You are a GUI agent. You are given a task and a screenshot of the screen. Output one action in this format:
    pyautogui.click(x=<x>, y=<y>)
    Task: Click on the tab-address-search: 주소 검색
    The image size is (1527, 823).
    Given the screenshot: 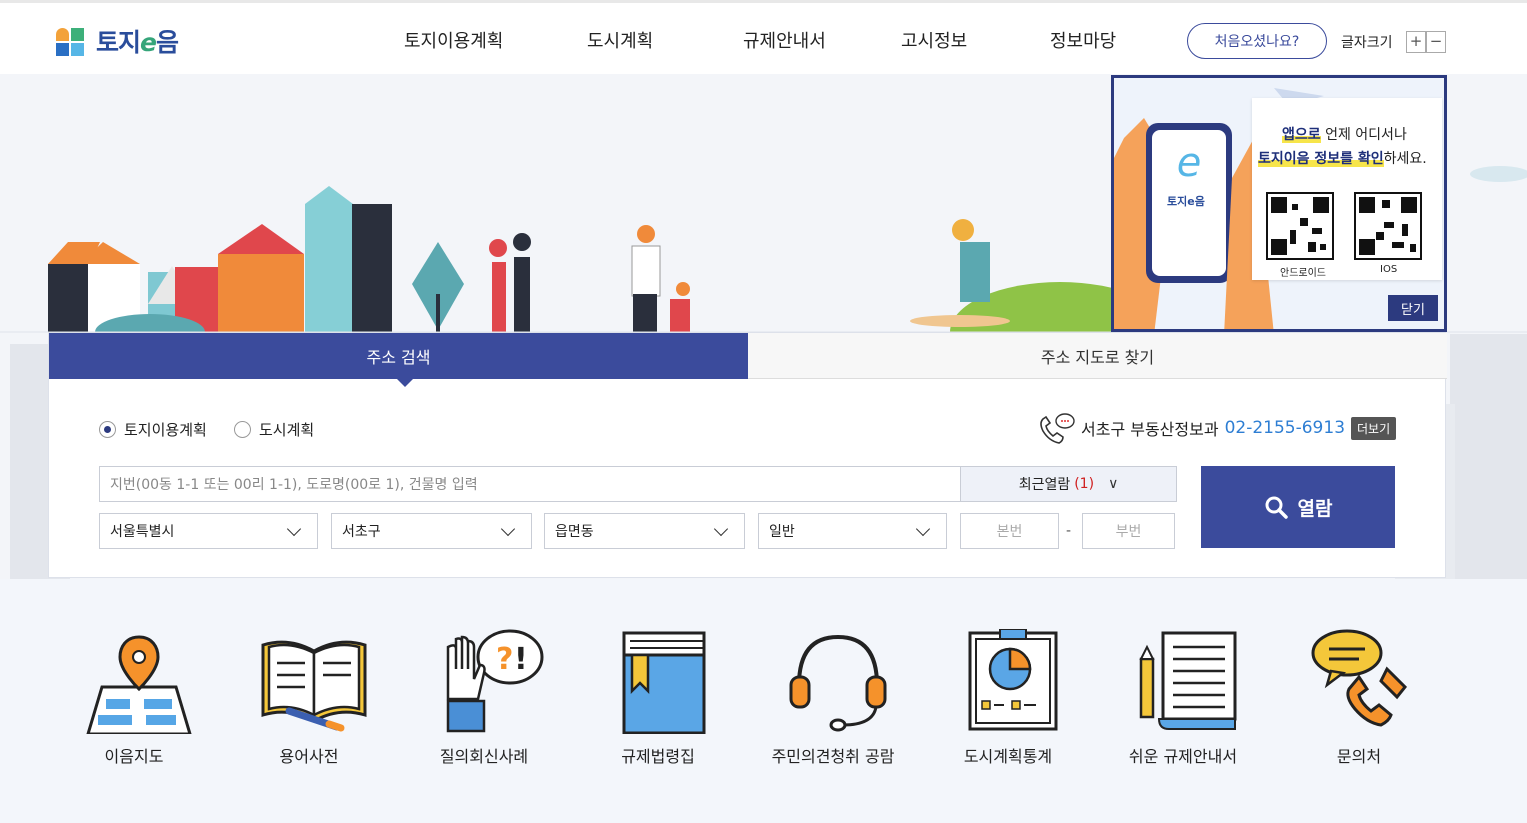 What is the action you would take?
    pyautogui.click(x=398, y=360)
    